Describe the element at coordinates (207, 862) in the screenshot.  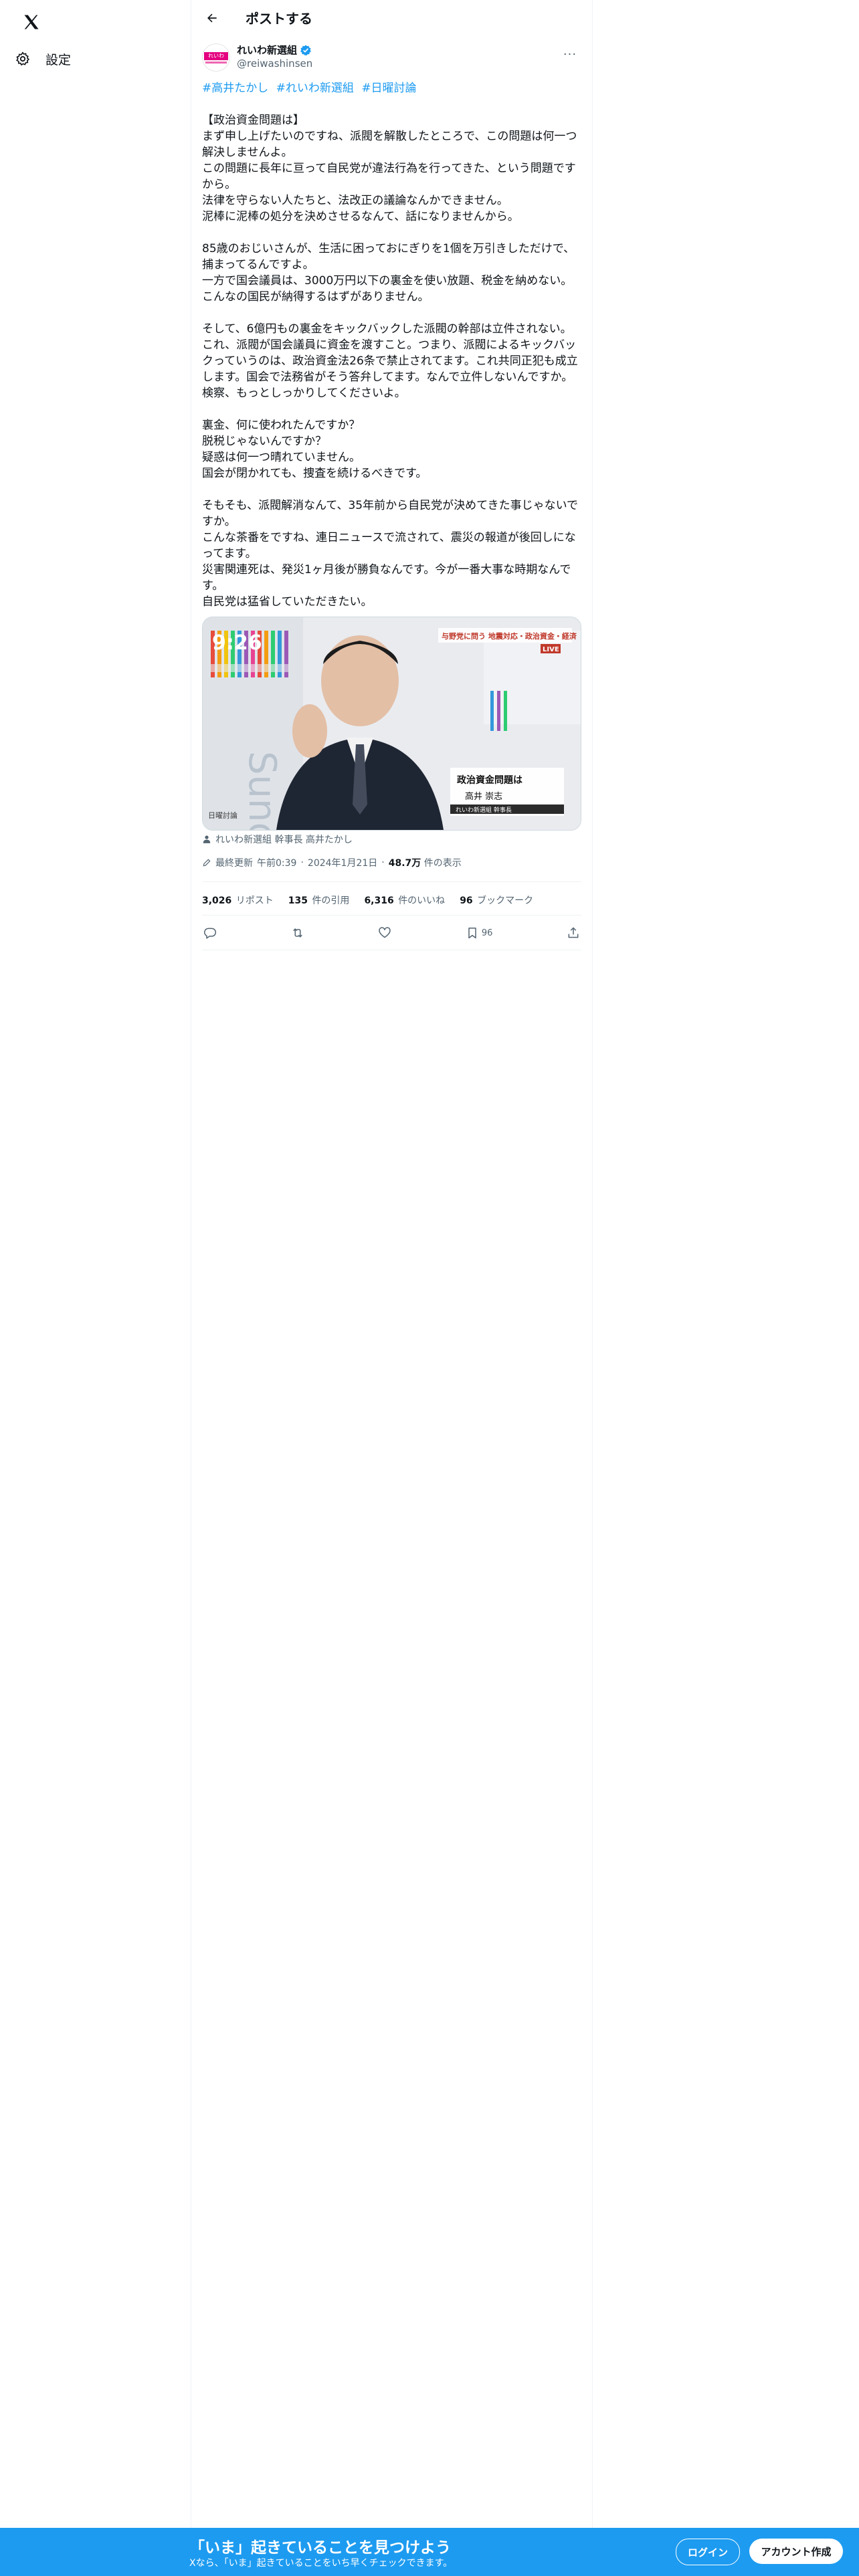
I see `edit-pencil-icon` at that location.